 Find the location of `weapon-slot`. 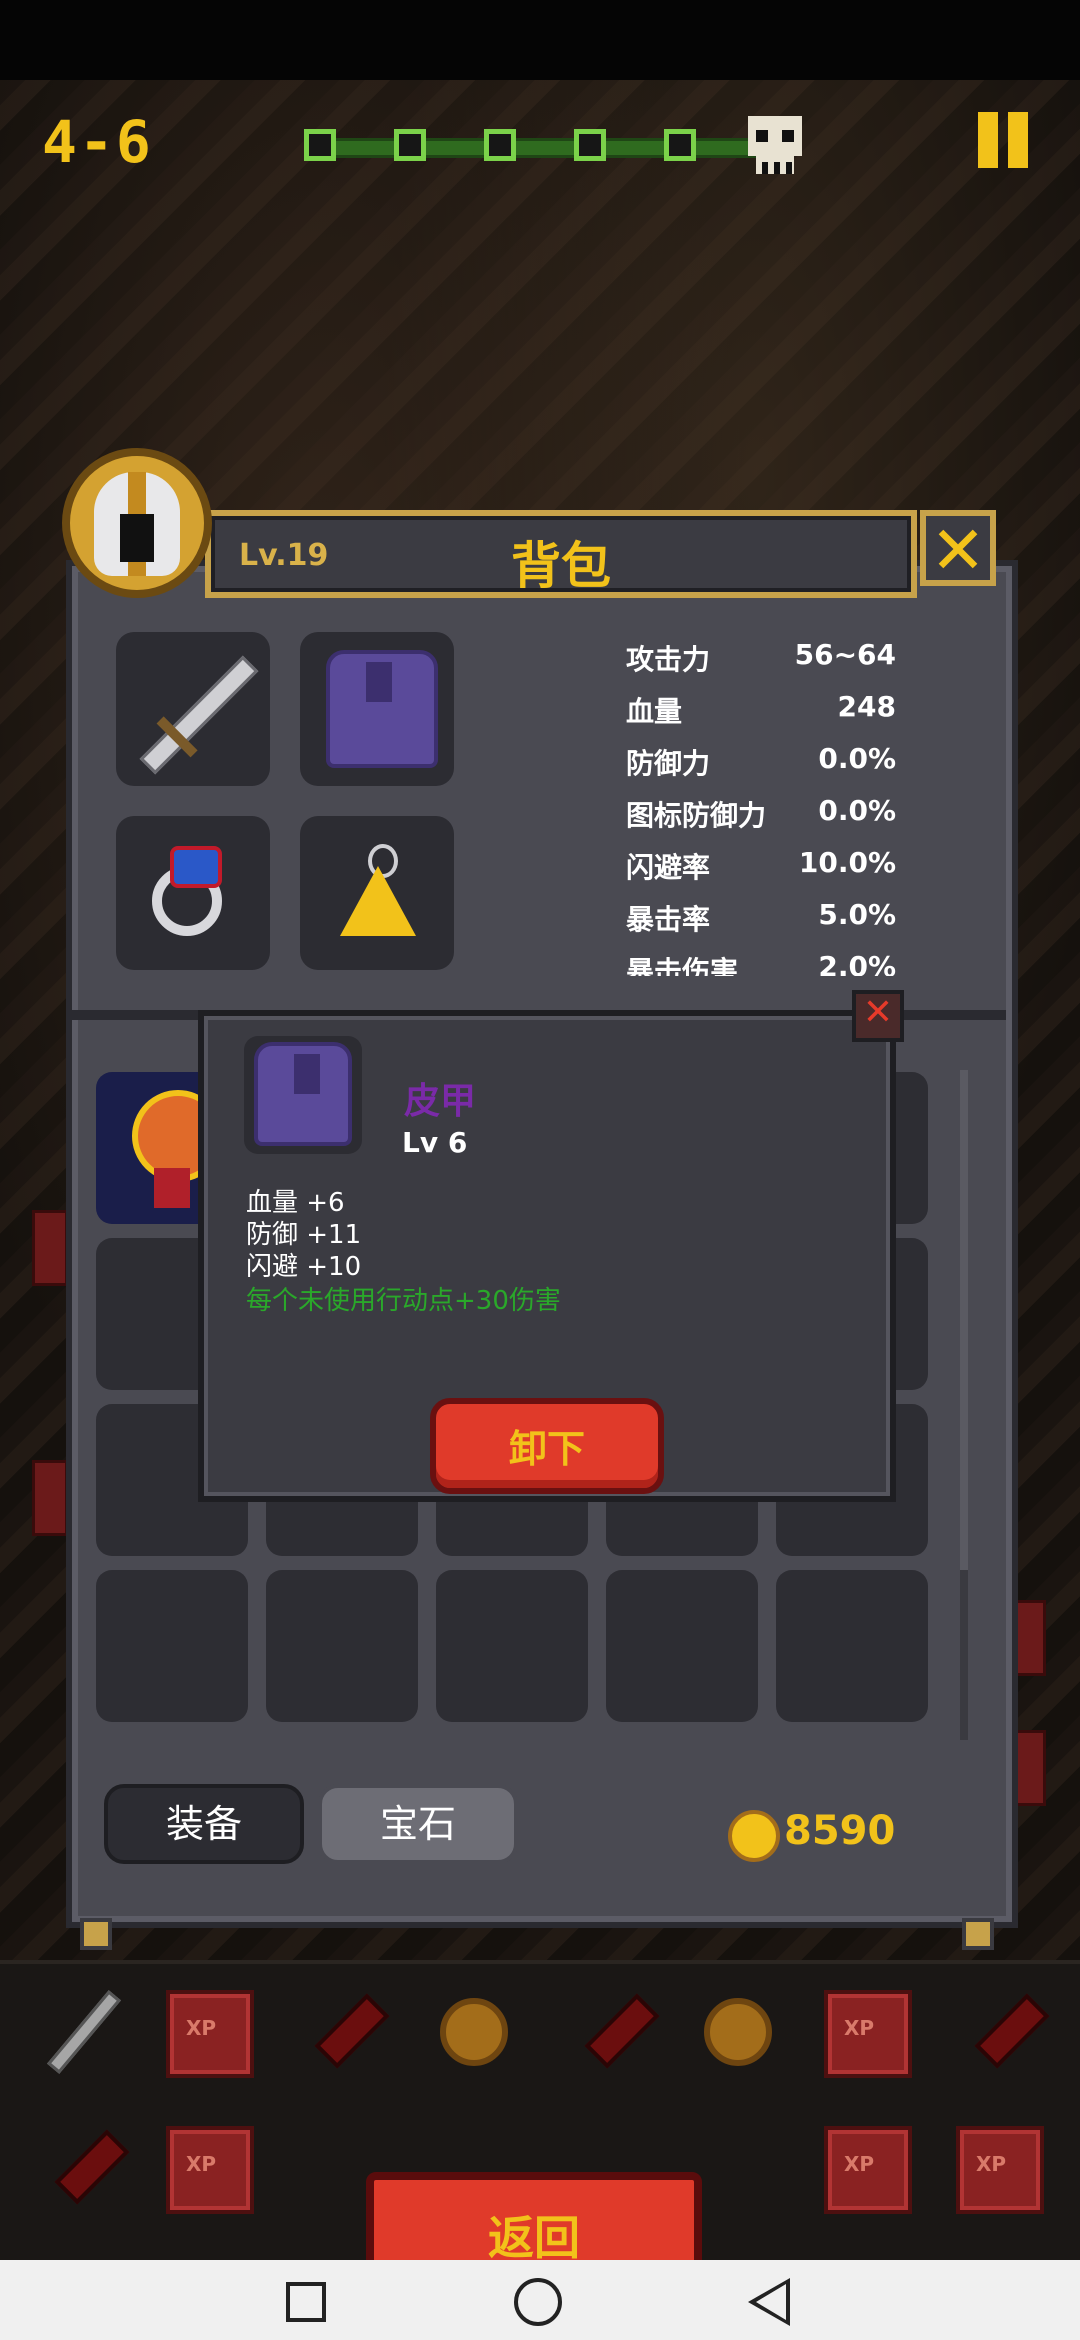

weapon-slot is located at coordinates (193, 709).